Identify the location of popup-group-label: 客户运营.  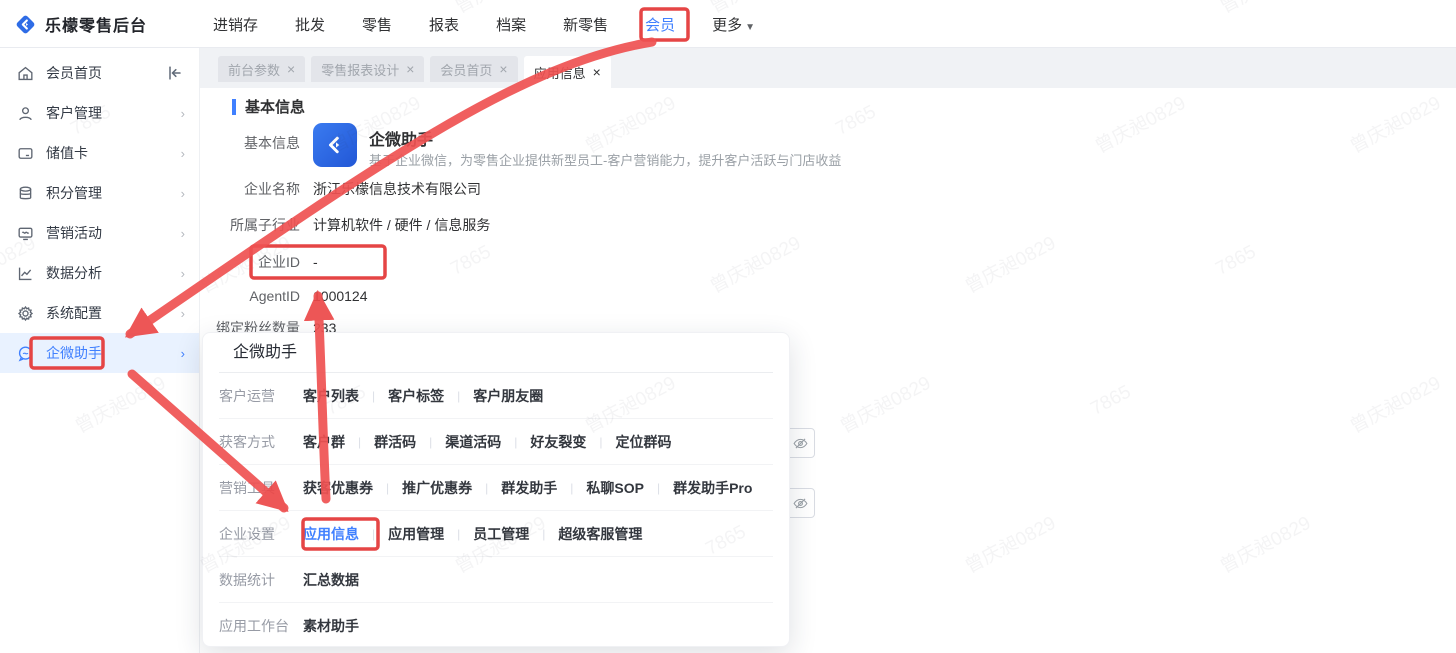
(247, 395).